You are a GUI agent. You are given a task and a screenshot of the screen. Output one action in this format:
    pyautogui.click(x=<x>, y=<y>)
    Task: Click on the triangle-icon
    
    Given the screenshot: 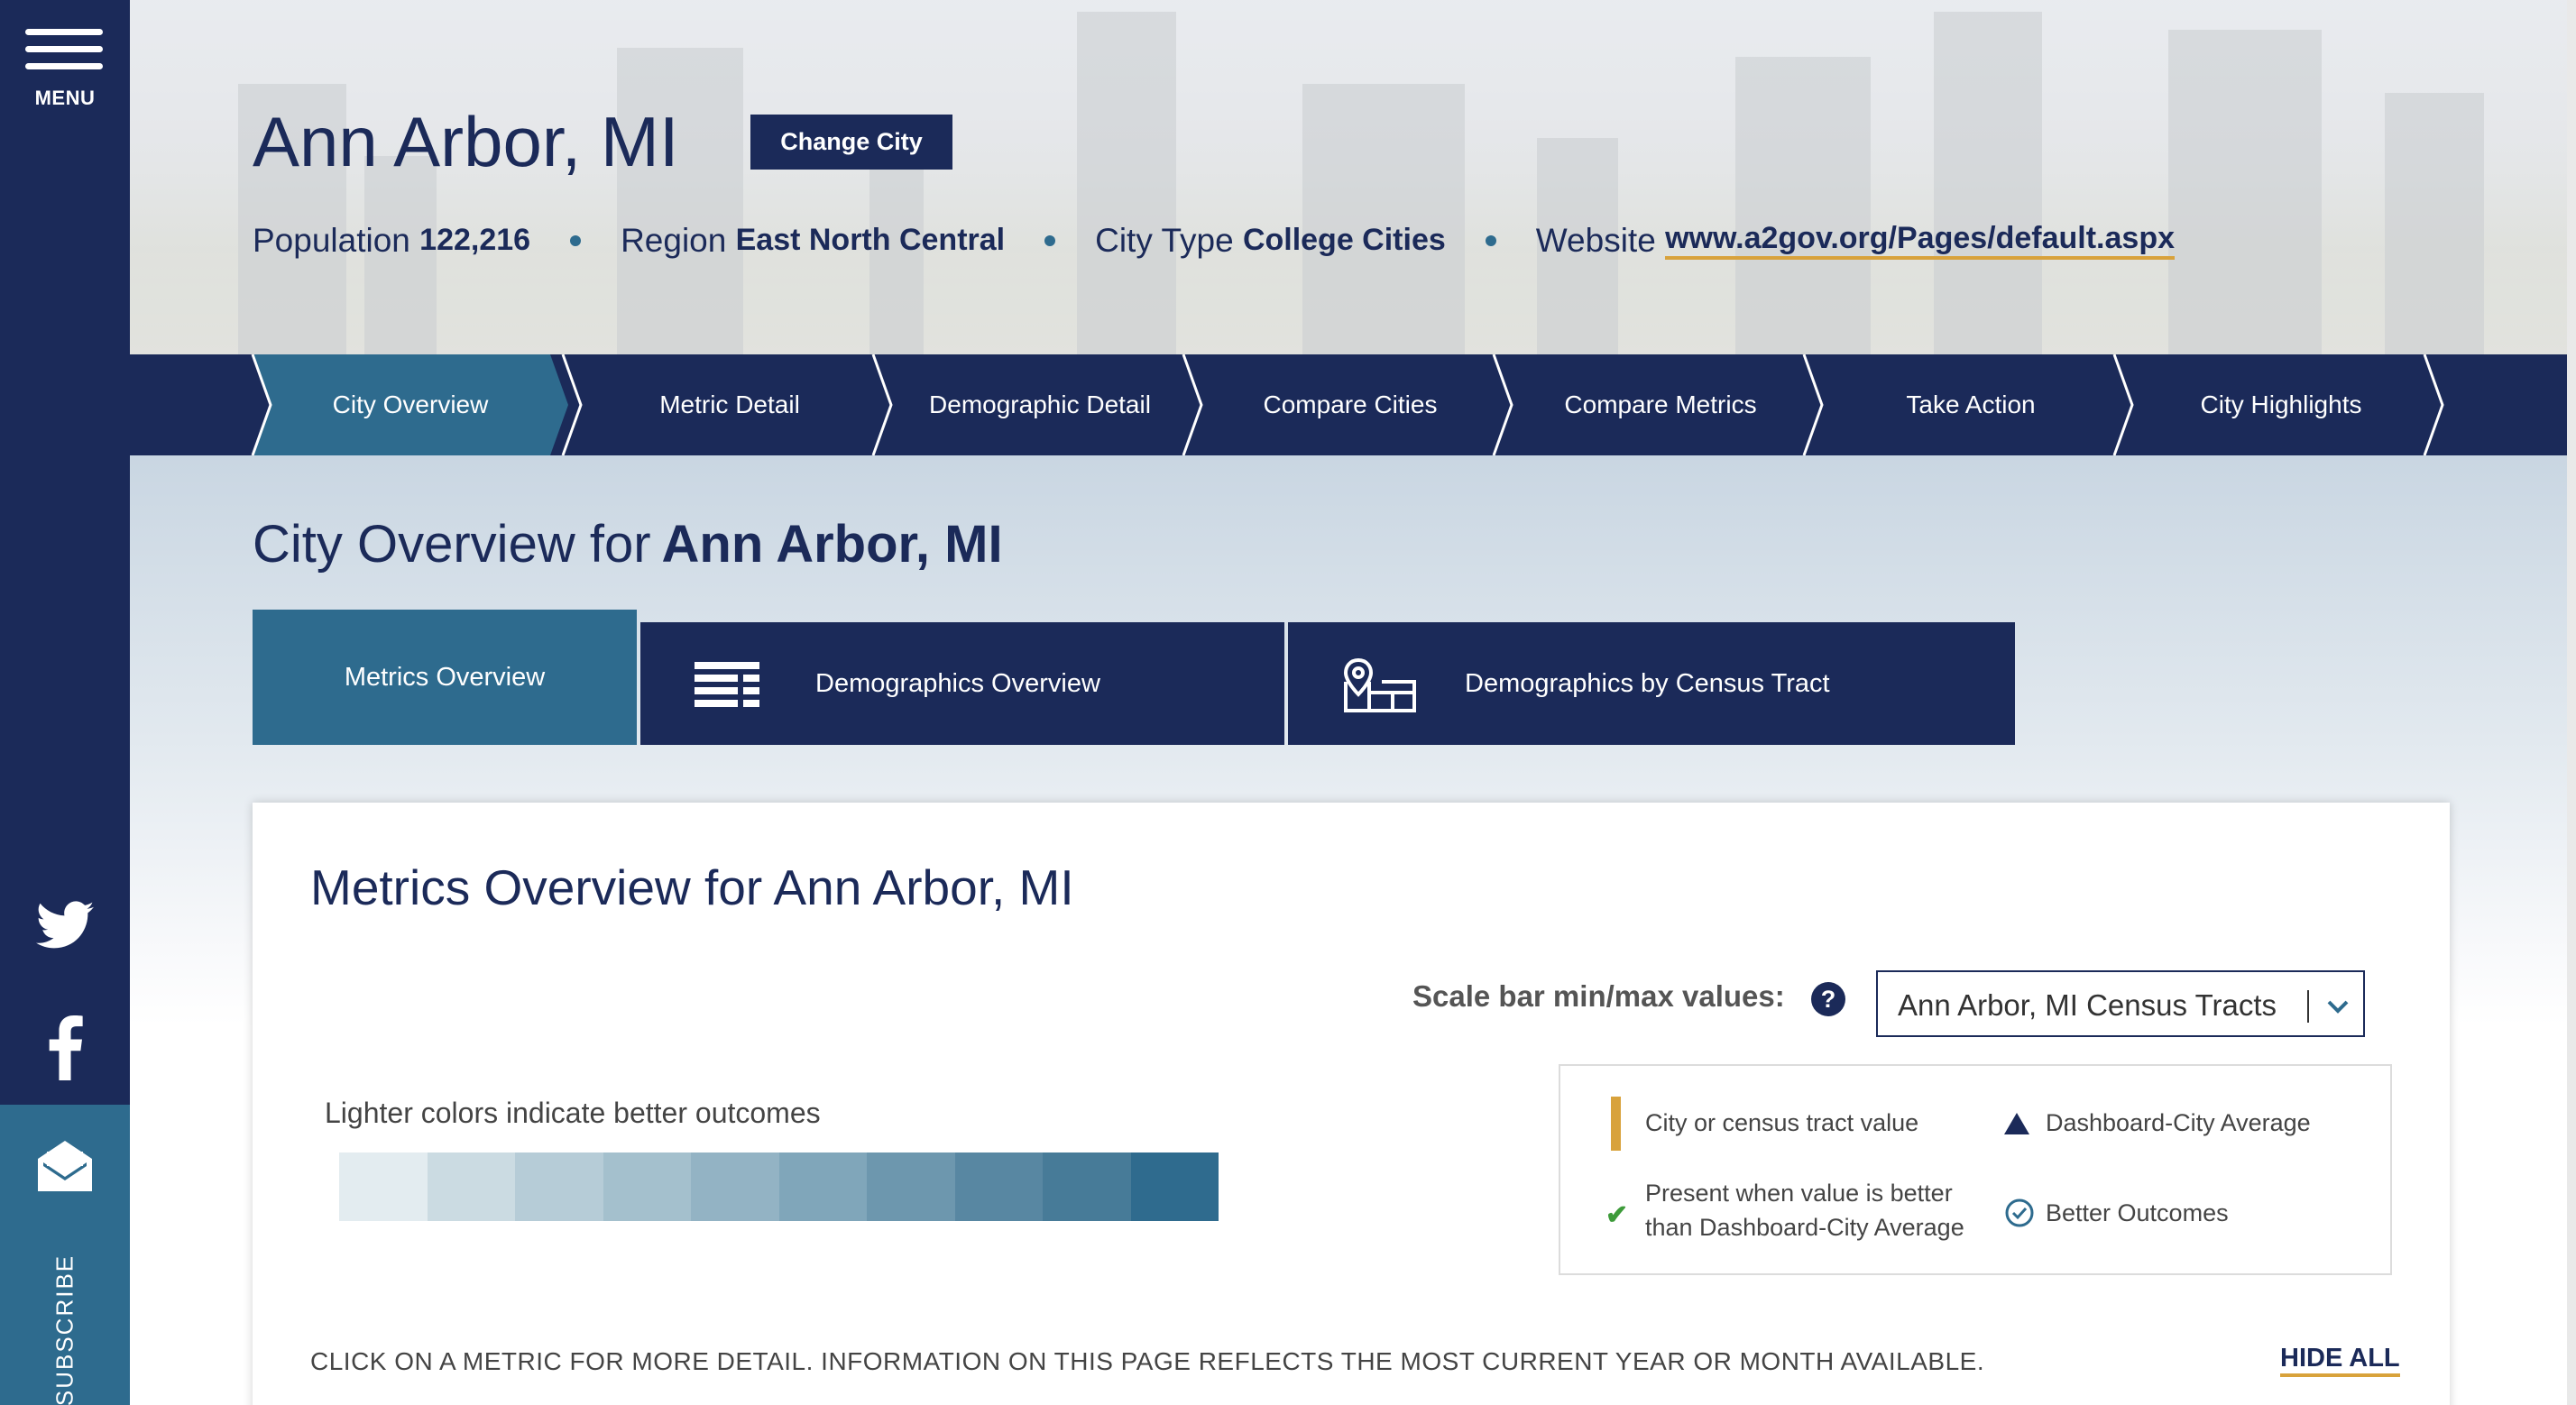 What is the action you would take?
    pyautogui.click(x=2016, y=1123)
    